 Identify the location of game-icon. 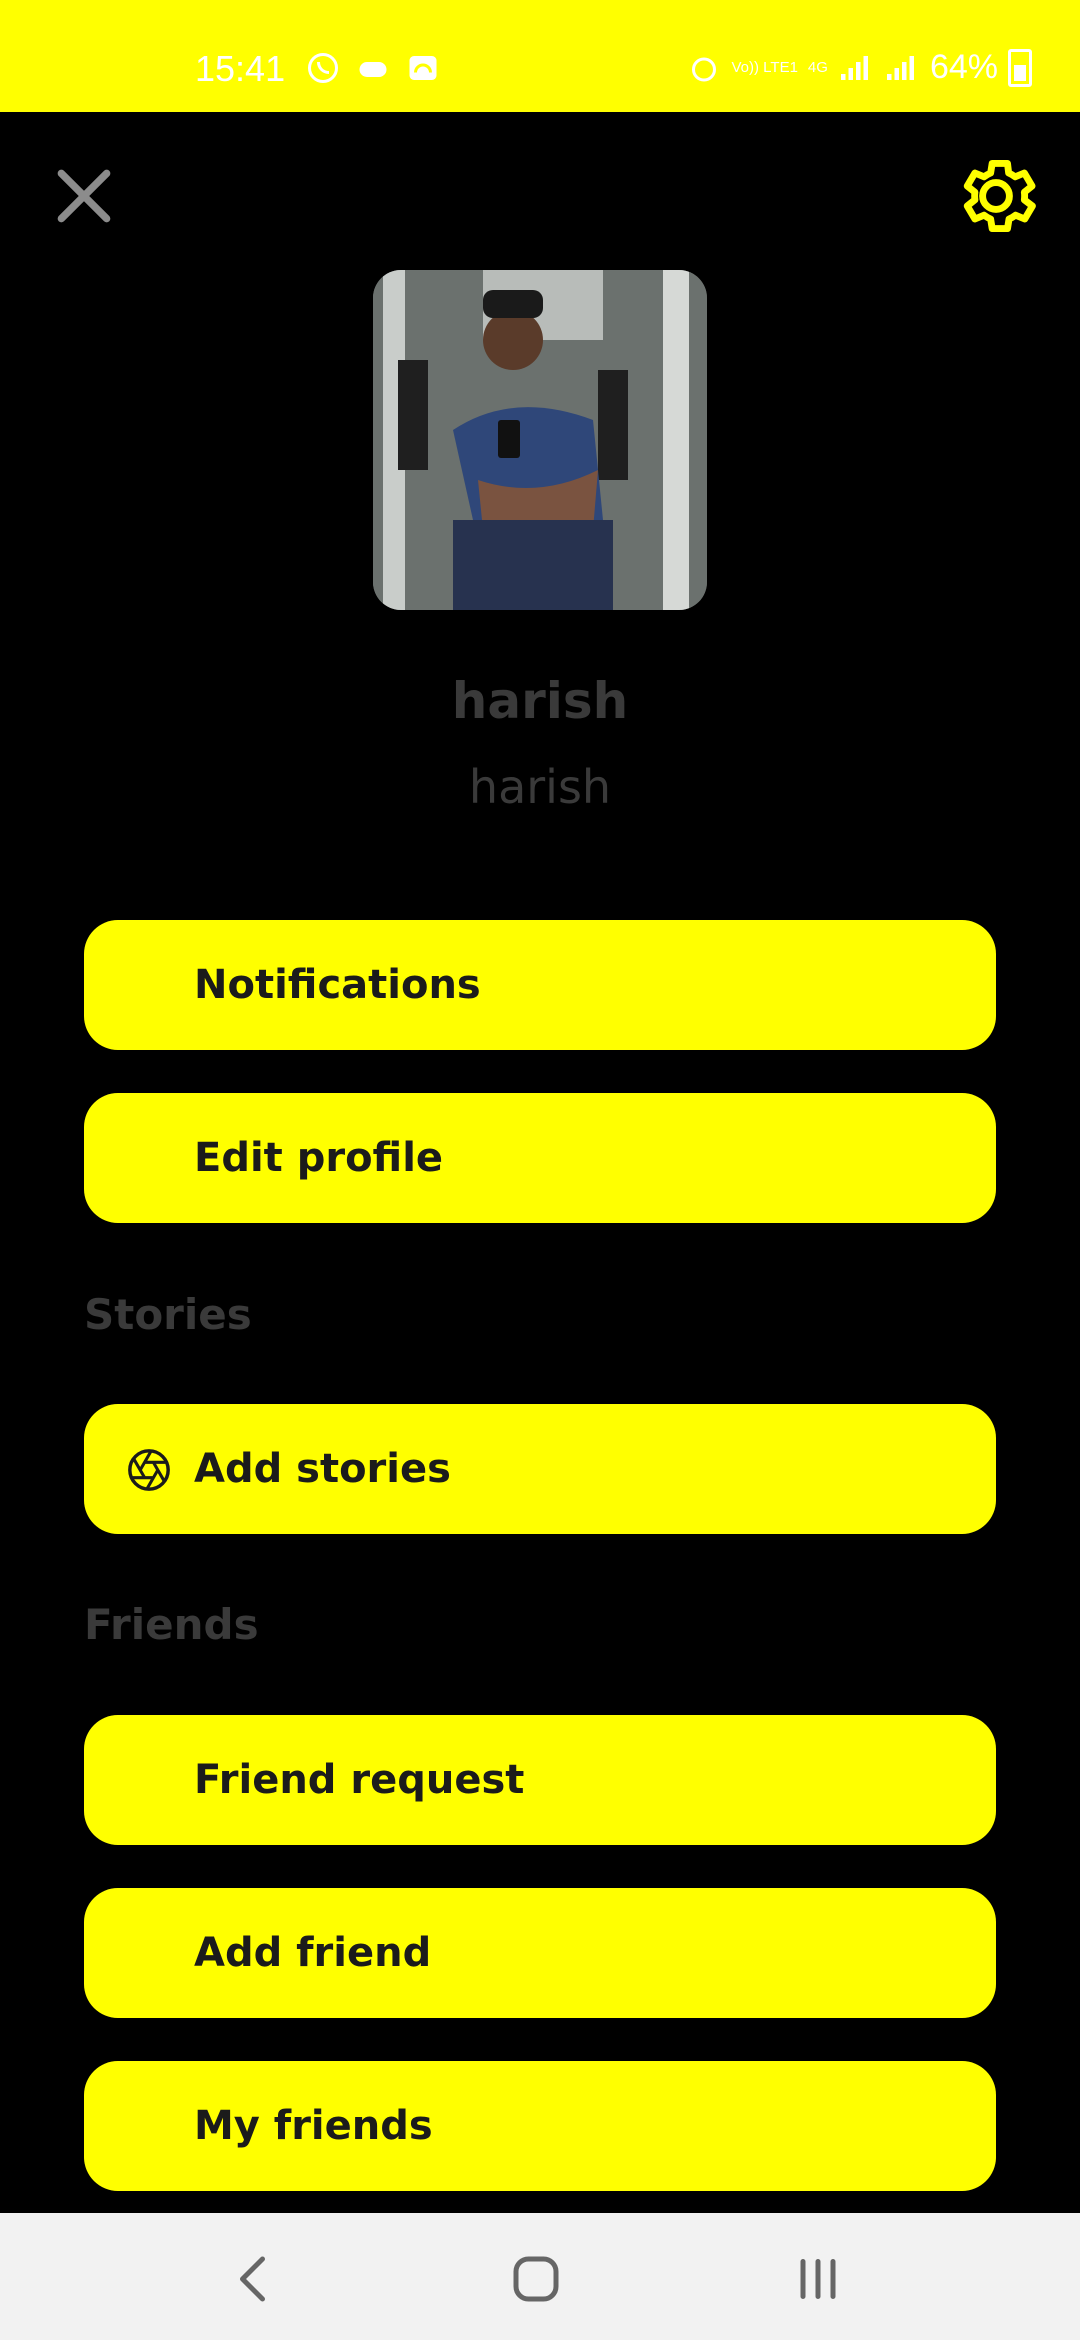
(373, 69).